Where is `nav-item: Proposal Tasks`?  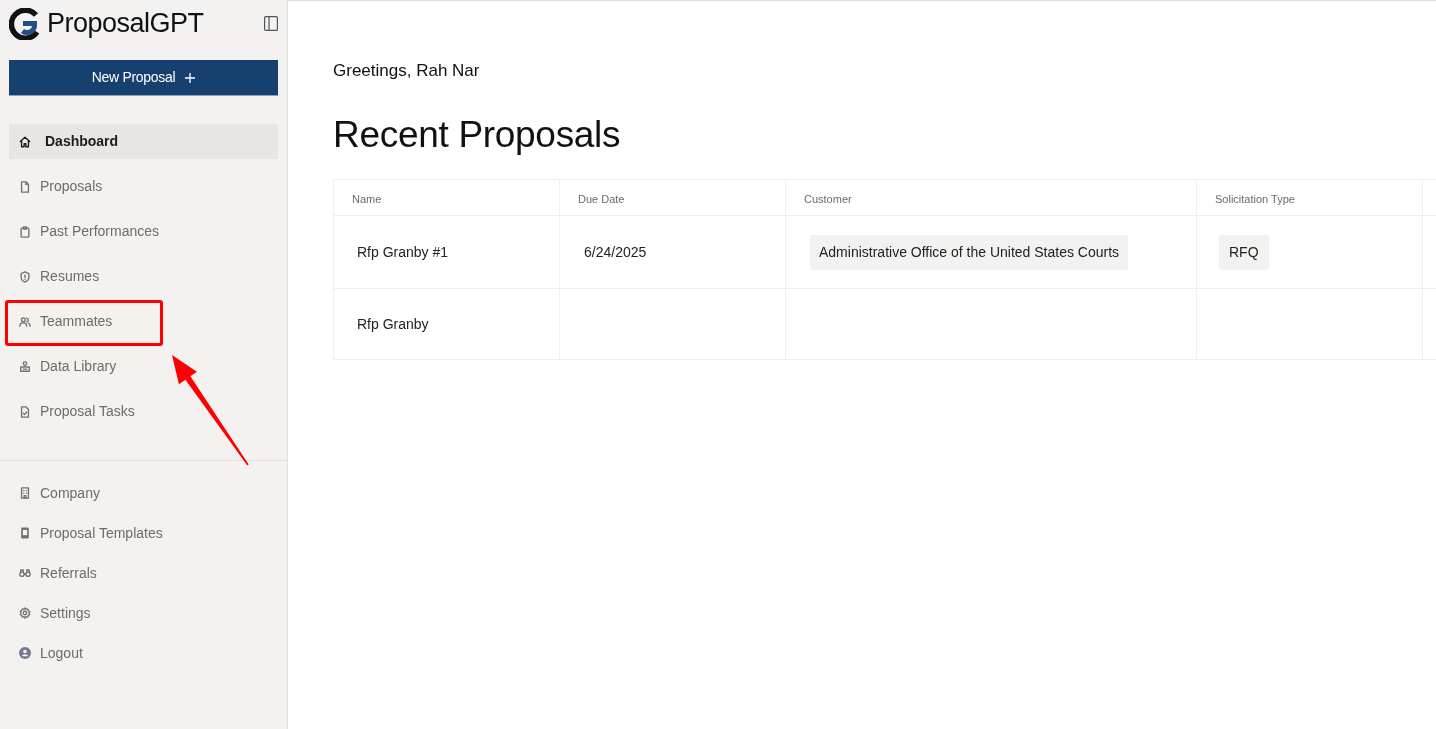 nav-item: Proposal Tasks is located at coordinates (143, 411).